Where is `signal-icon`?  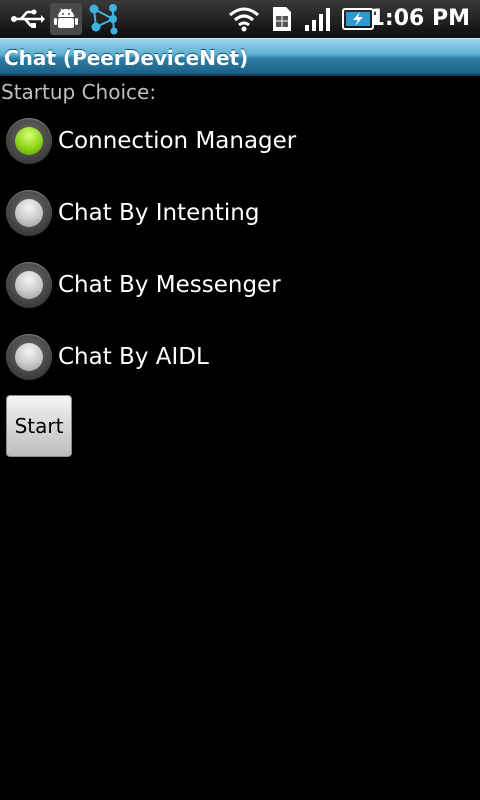 signal-icon is located at coordinates (319, 19).